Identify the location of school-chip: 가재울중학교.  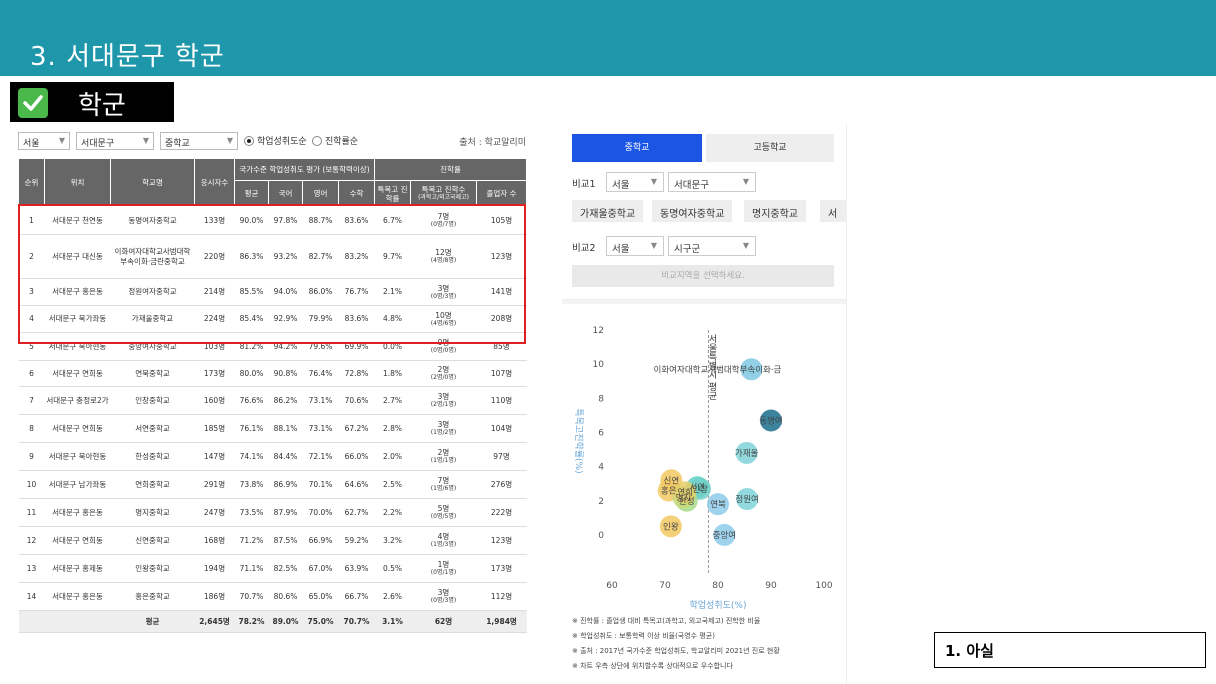
(608, 211).